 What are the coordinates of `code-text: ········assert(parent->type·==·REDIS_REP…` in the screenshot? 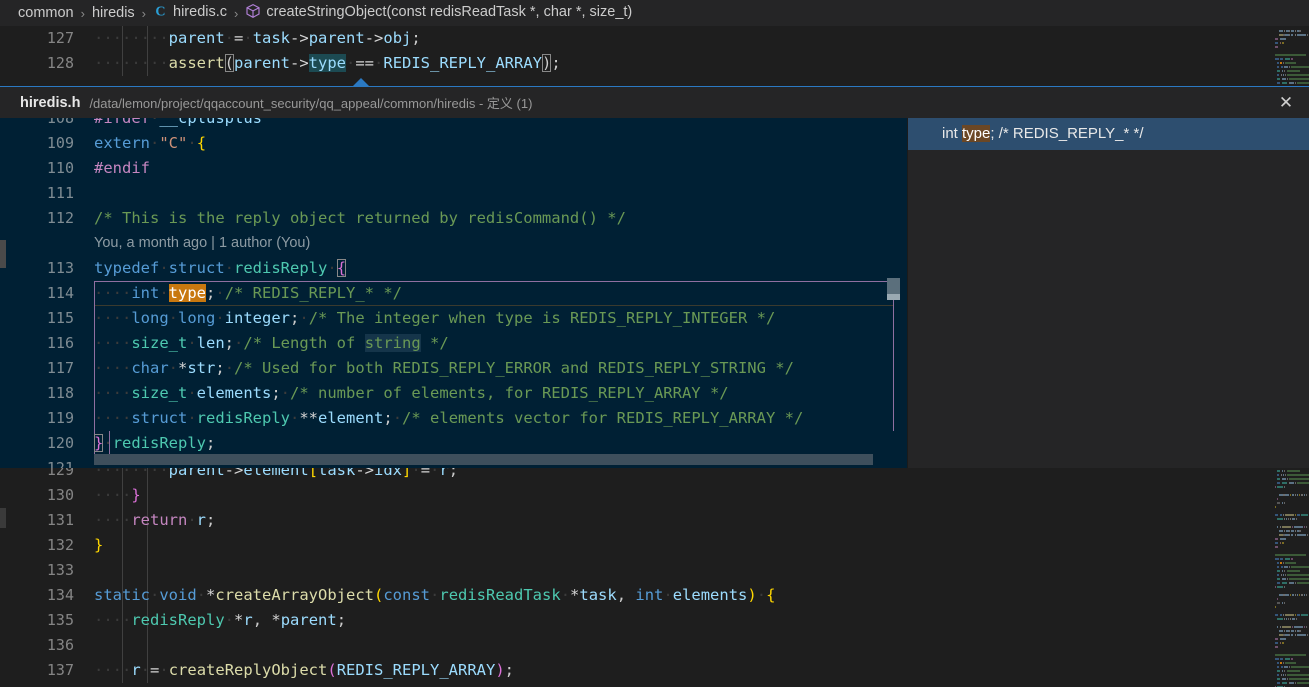 It's located at (327, 63).